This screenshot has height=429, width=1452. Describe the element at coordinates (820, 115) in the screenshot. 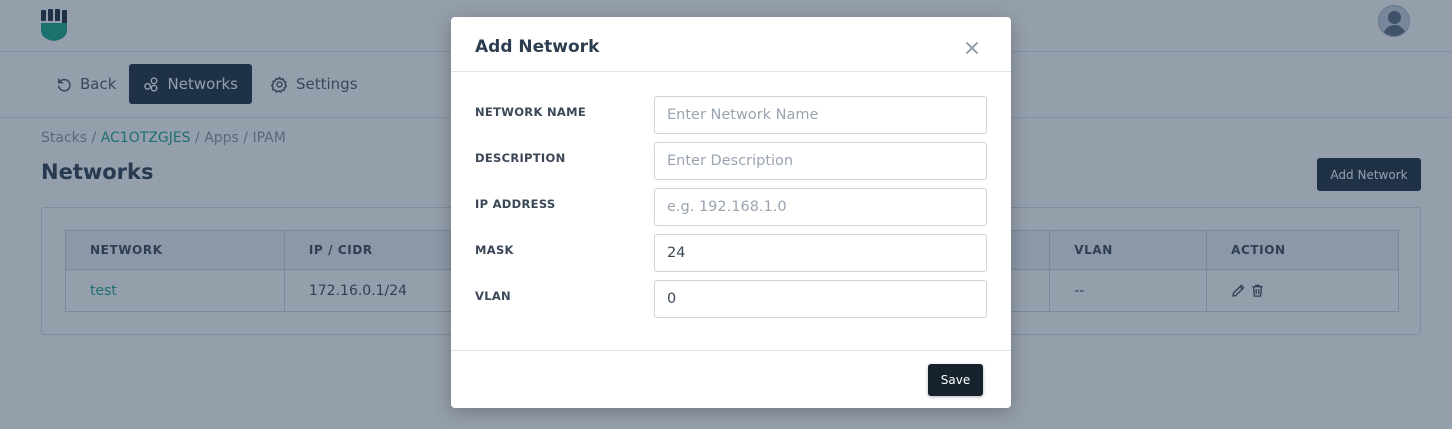

I see `network-name-input` at that location.